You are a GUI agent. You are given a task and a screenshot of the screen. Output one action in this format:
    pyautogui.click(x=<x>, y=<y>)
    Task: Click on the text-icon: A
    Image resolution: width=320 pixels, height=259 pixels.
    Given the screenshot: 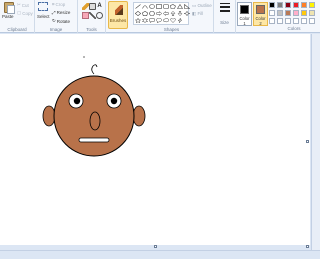 What is the action you would take?
    pyautogui.click(x=99, y=6)
    